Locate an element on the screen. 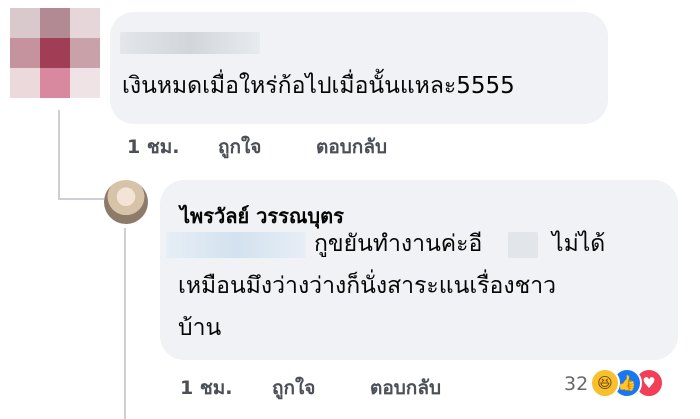  reply-text-line3: บ้าน is located at coordinates (200, 328).